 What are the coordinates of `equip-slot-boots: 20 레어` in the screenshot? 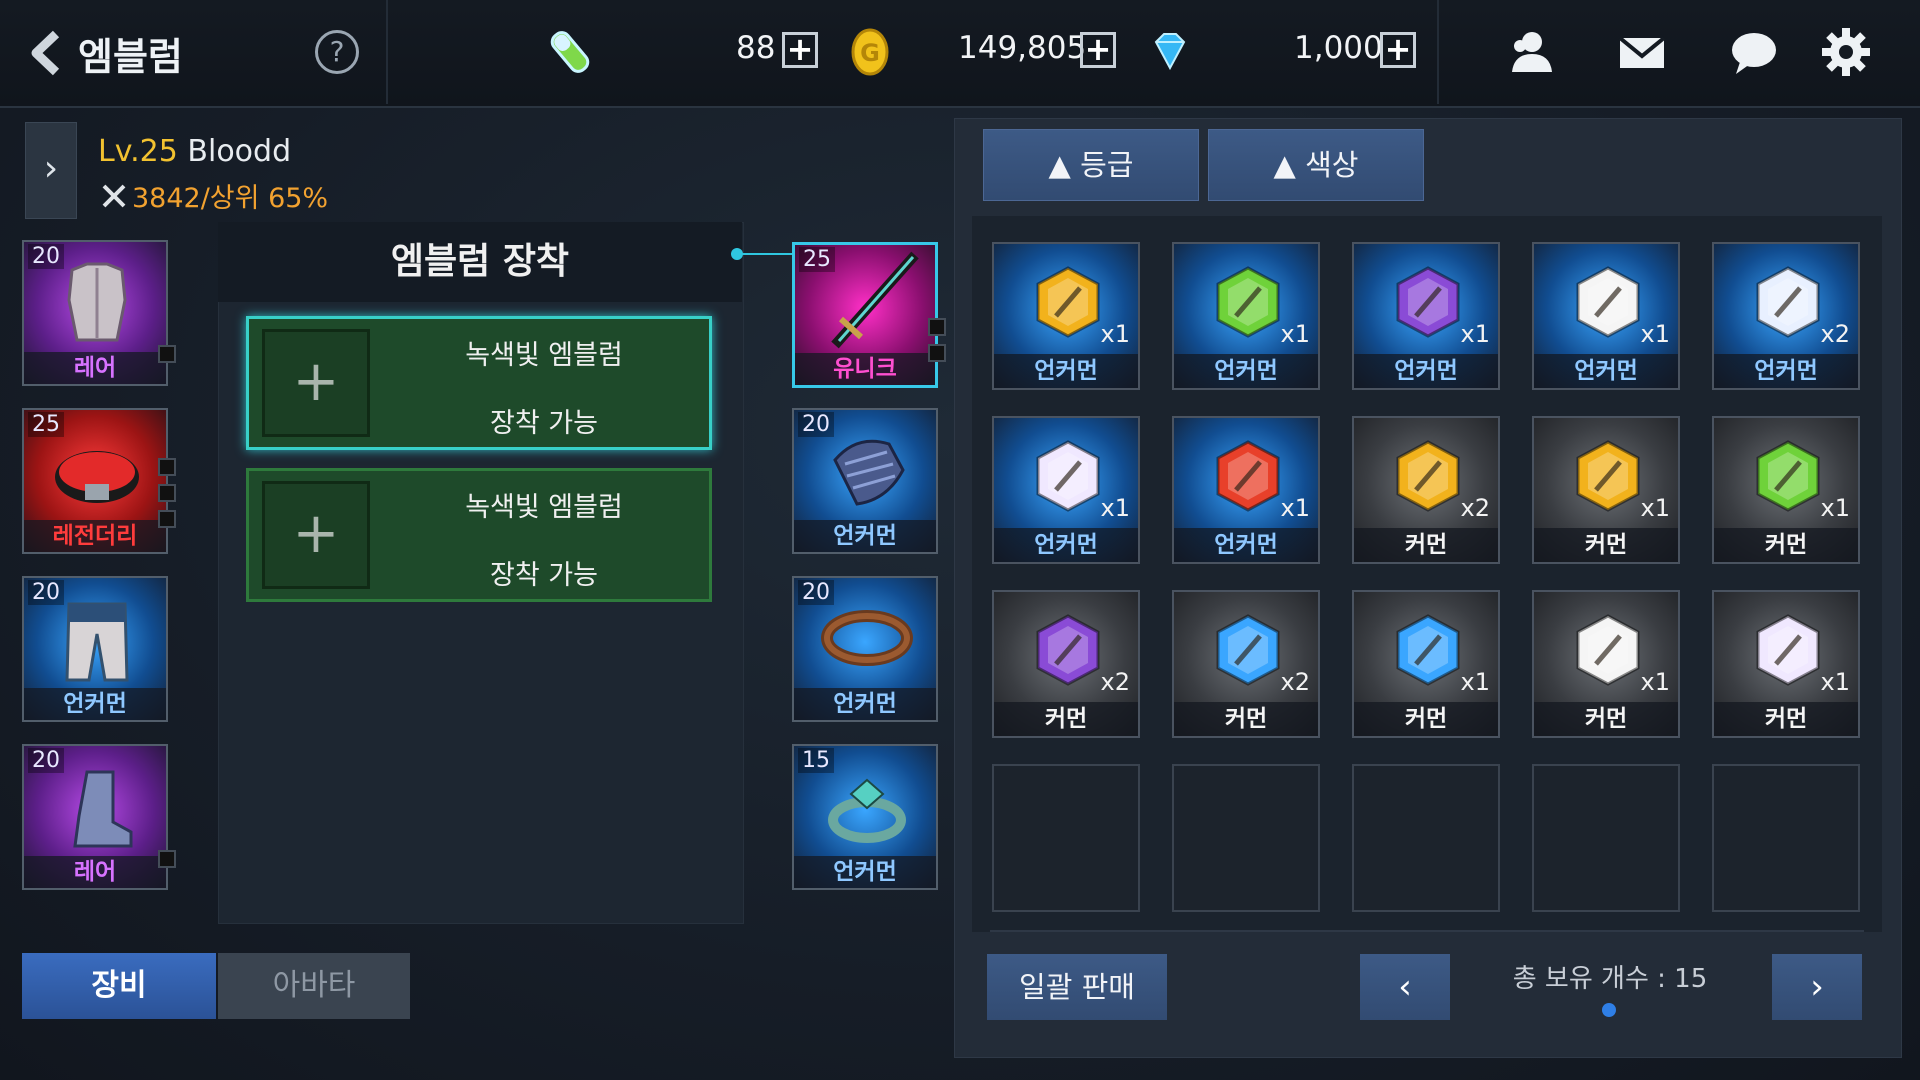 It's located at (95, 817).